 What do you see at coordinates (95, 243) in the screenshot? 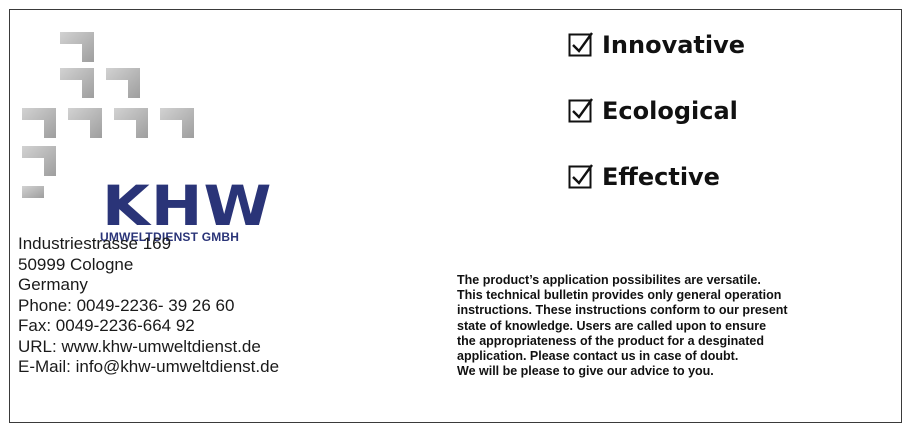
I see `address-street: Industriestrasse 169` at bounding box center [95, 243].